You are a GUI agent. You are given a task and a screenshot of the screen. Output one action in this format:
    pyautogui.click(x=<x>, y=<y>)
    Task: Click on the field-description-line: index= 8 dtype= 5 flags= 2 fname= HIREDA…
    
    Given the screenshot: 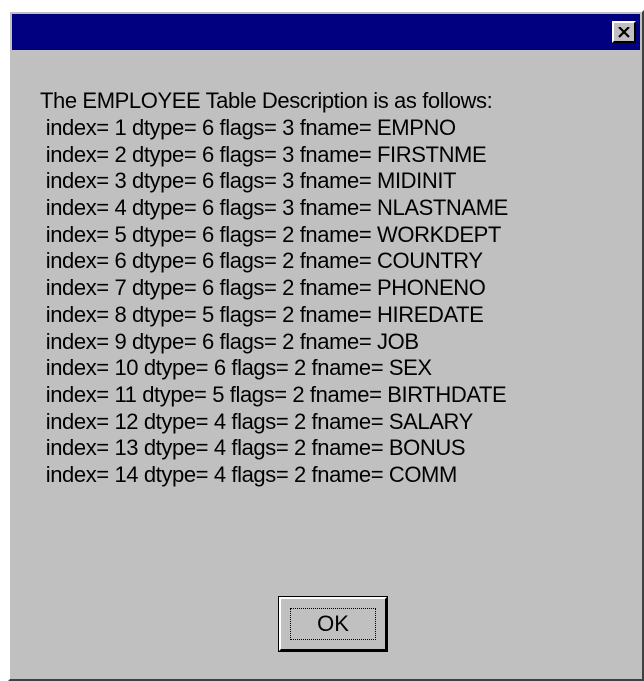 What is the action you would take?
    pyautogui.click(x=262, y=314)
    